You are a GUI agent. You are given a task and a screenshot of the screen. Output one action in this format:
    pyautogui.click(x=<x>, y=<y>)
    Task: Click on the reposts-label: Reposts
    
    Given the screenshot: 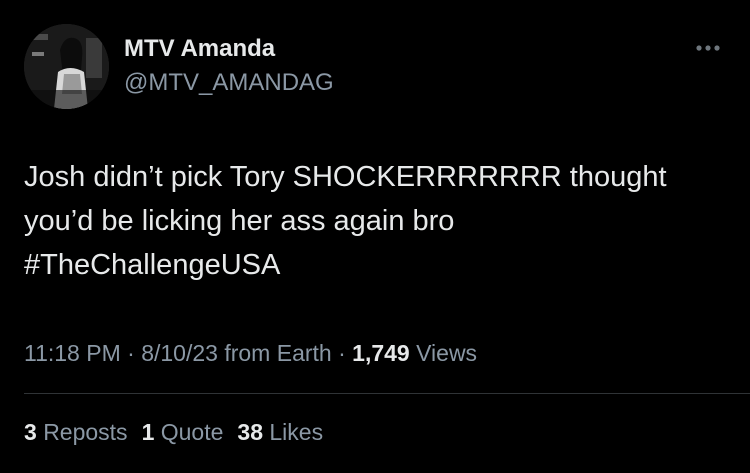 What is the action you would take?
    pyautogui.click(x=85, y=432)
    